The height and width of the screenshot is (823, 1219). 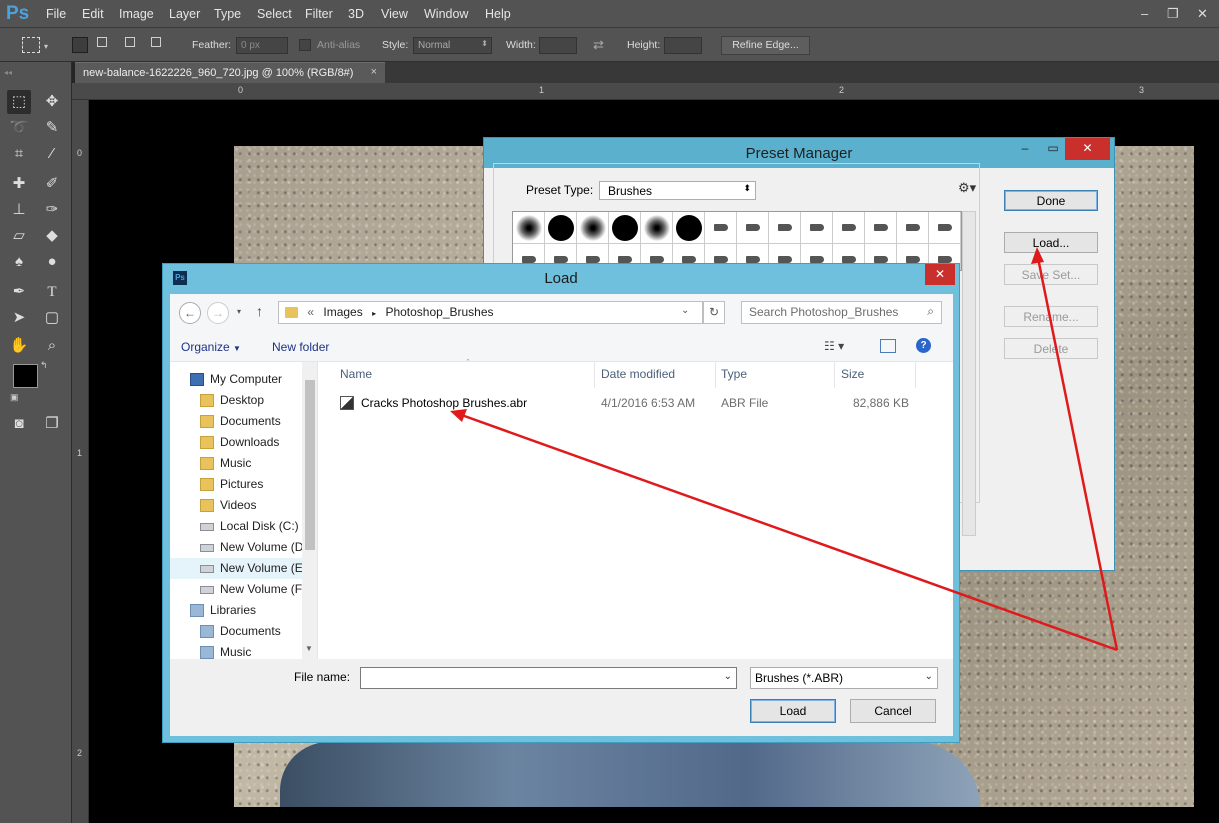 What do you see at coordinates (1051, 200) in the screenshot?
I see `done-button: Done` at bounding box center [1051, 200].